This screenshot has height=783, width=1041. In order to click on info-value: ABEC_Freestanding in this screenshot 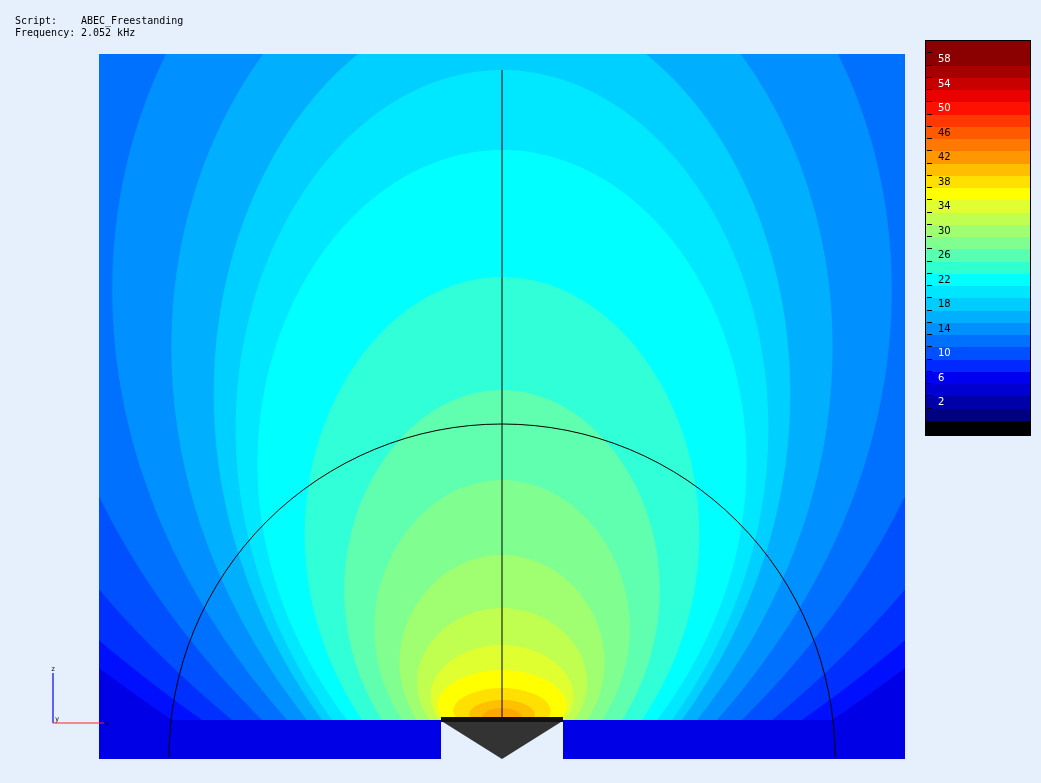, I will do `click(132, 21)`.